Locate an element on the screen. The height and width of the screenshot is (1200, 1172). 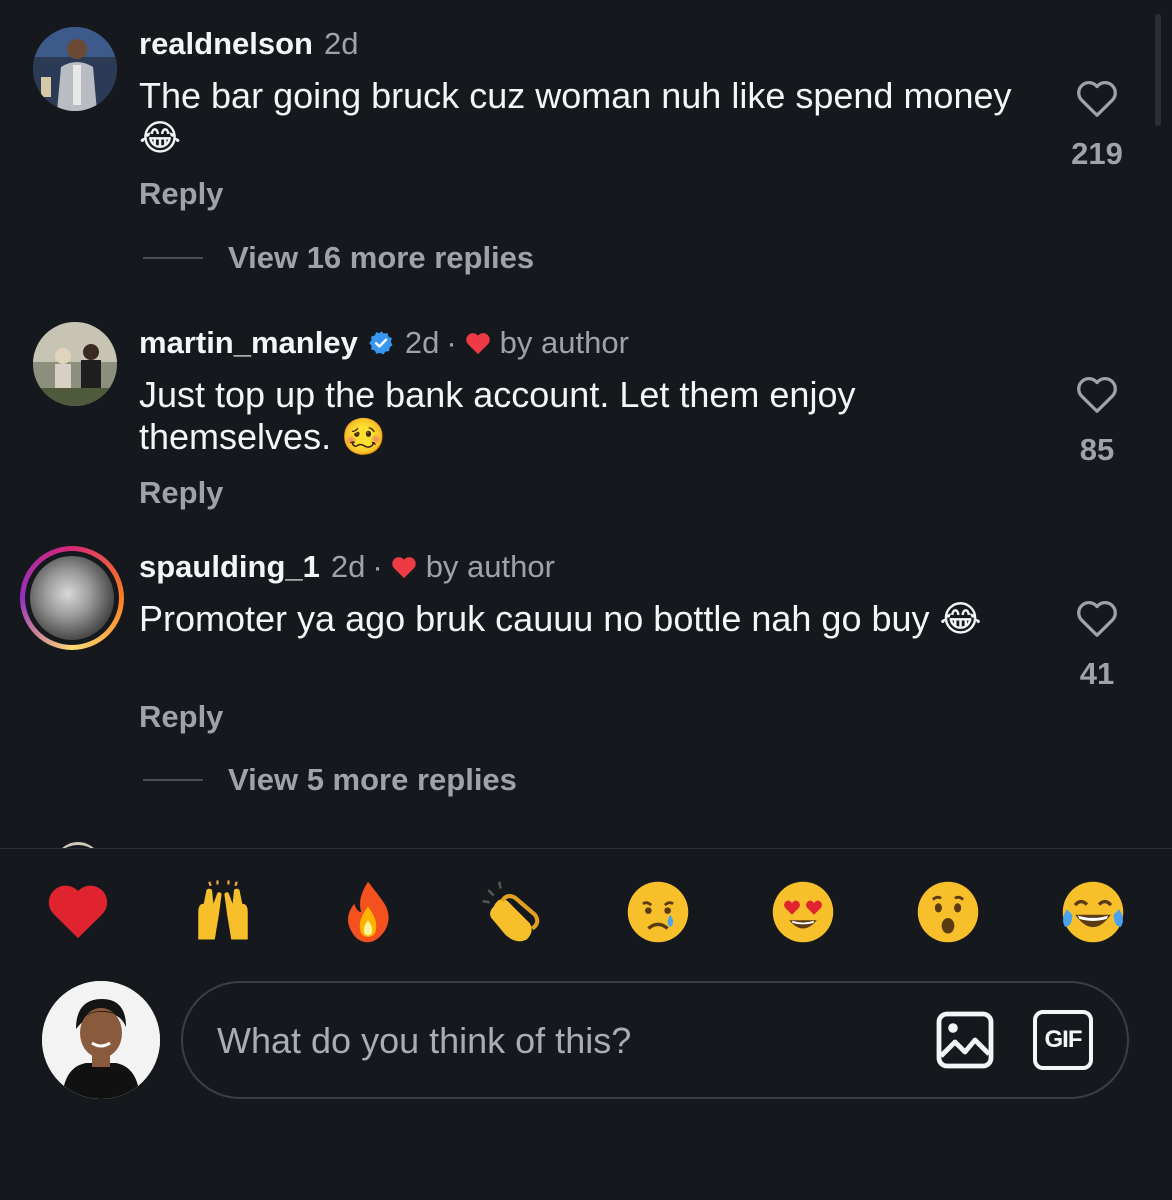
like-button: 41 is located at coordinates (1097, 645).